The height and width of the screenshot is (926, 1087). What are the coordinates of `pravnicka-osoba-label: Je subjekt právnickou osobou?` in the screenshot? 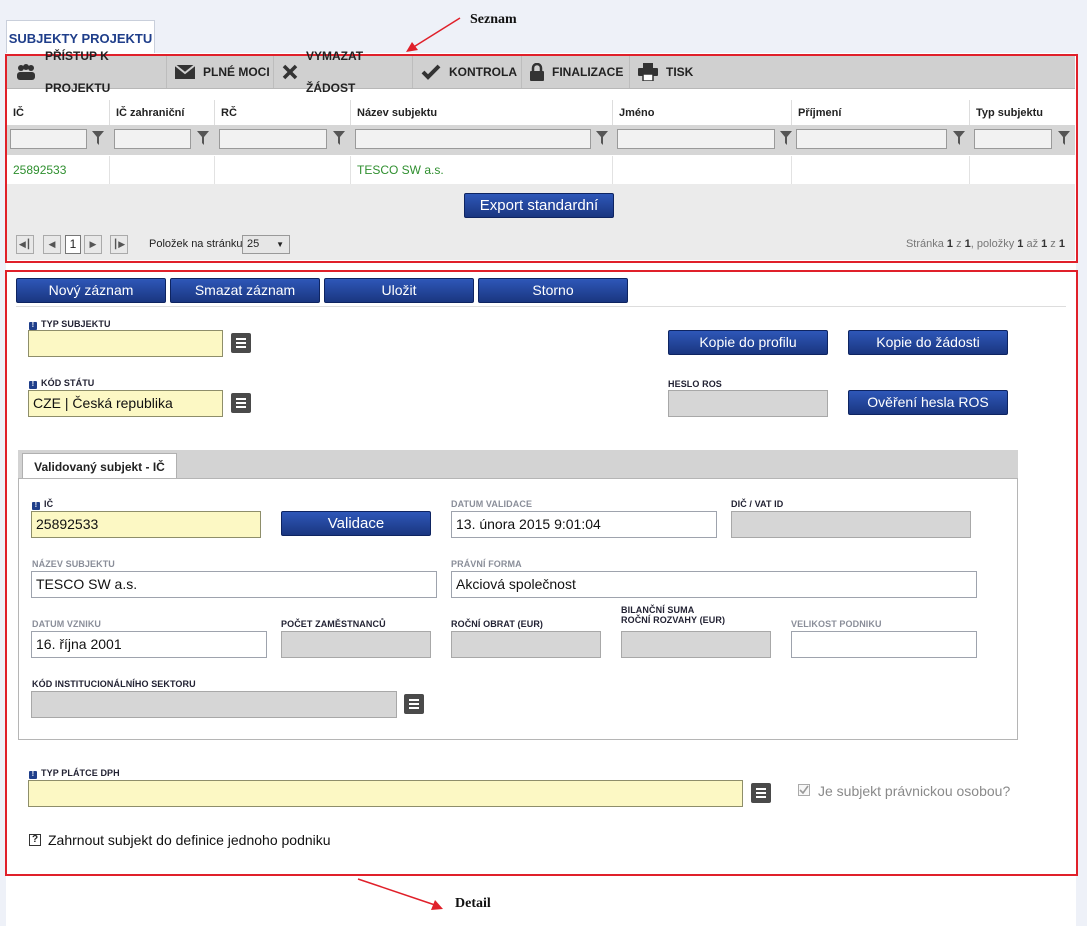 It's located at (914, 791).